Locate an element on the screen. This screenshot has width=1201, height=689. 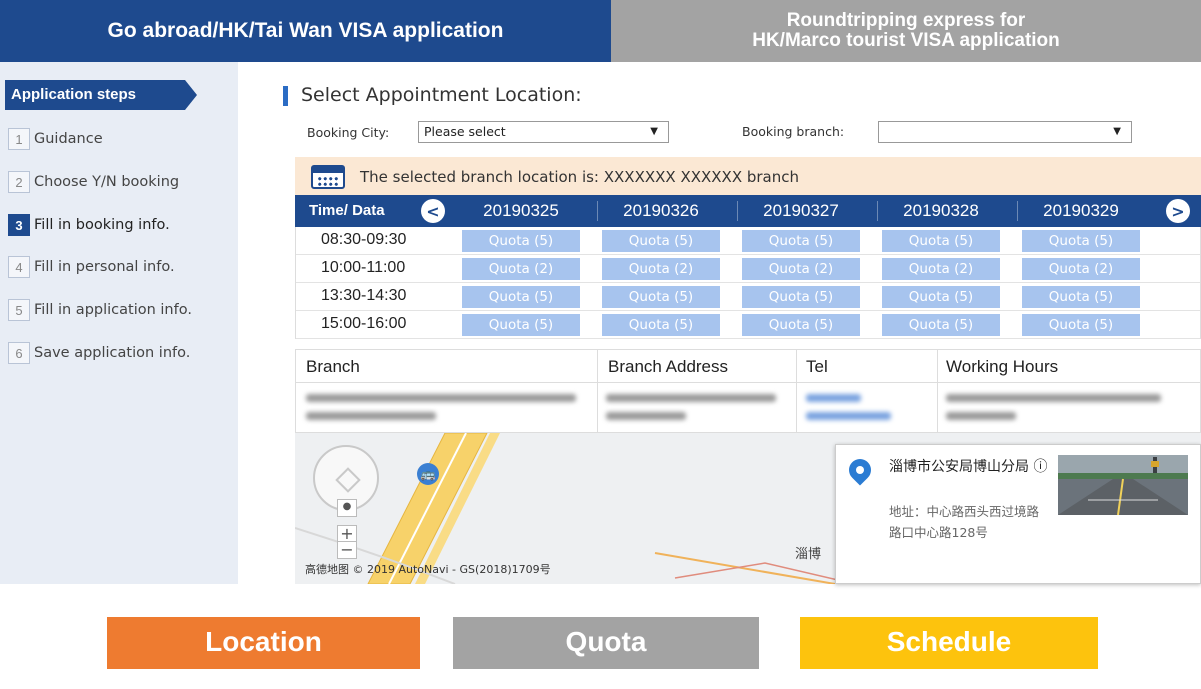
date-header: 20190328 is located at coordinates (941, 210).